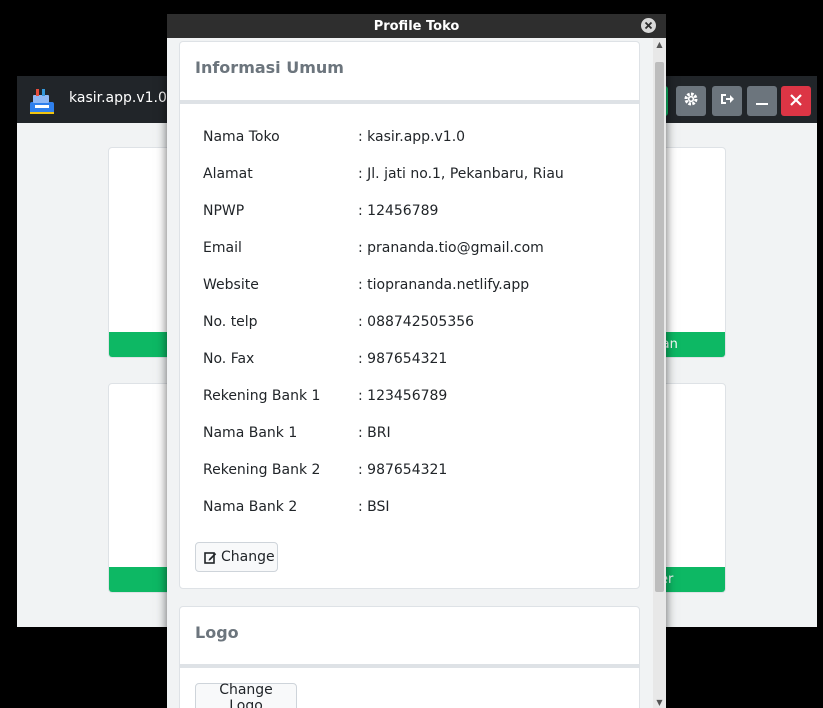 This screenshot has width=823, height=708. Describe the element at coordinates (224, 211) in the screenshot. I see `info-label: NPWP` at that location.